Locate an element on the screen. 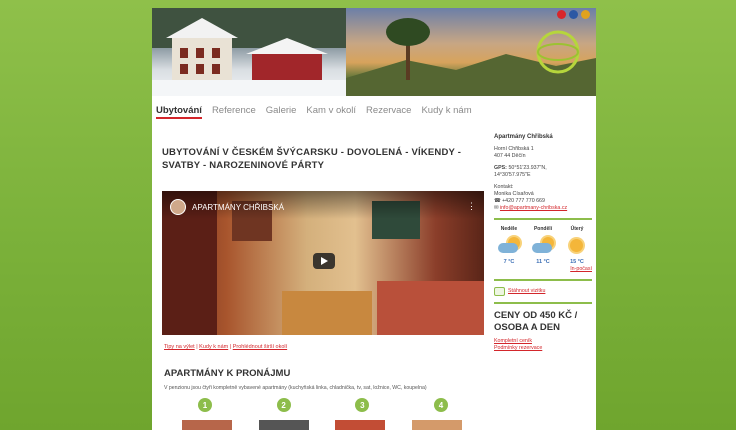  play-icon is located at coordinates (324, 261).